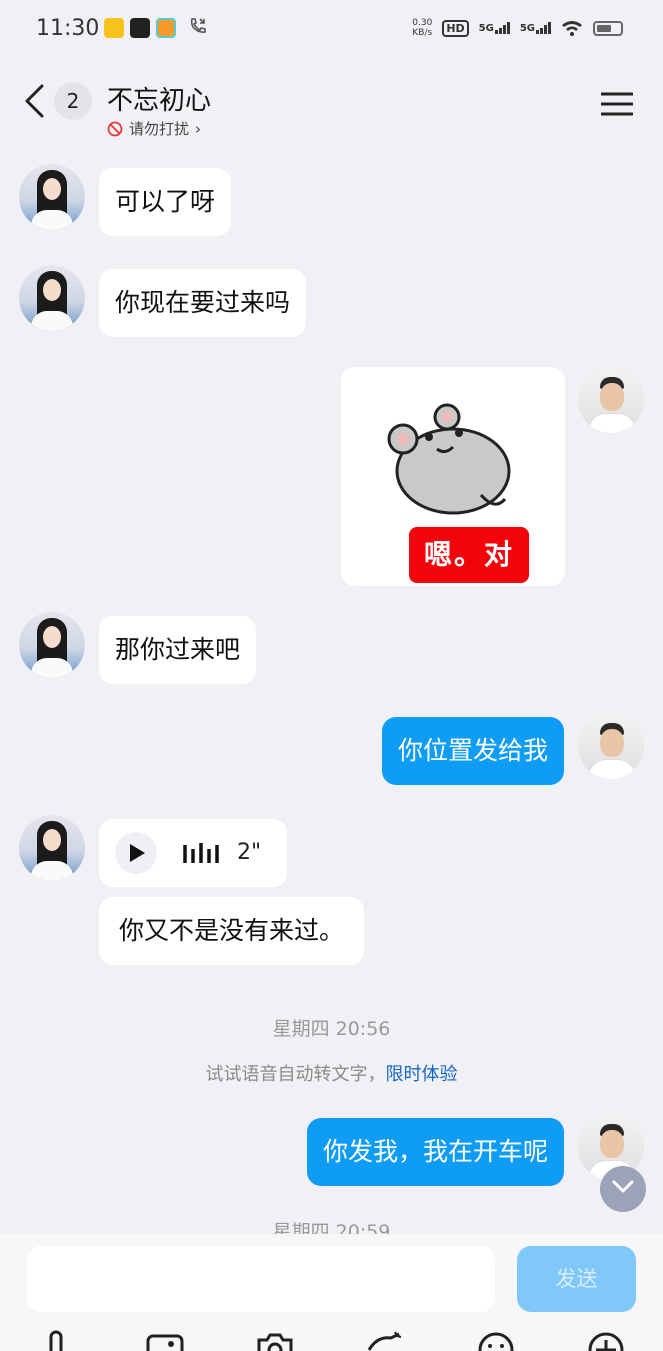 The image size is (663, 1351). Describe the element at coordinates (469, 555) in the screenshot. I see `sticker-caption: 嗯。对` at that location.